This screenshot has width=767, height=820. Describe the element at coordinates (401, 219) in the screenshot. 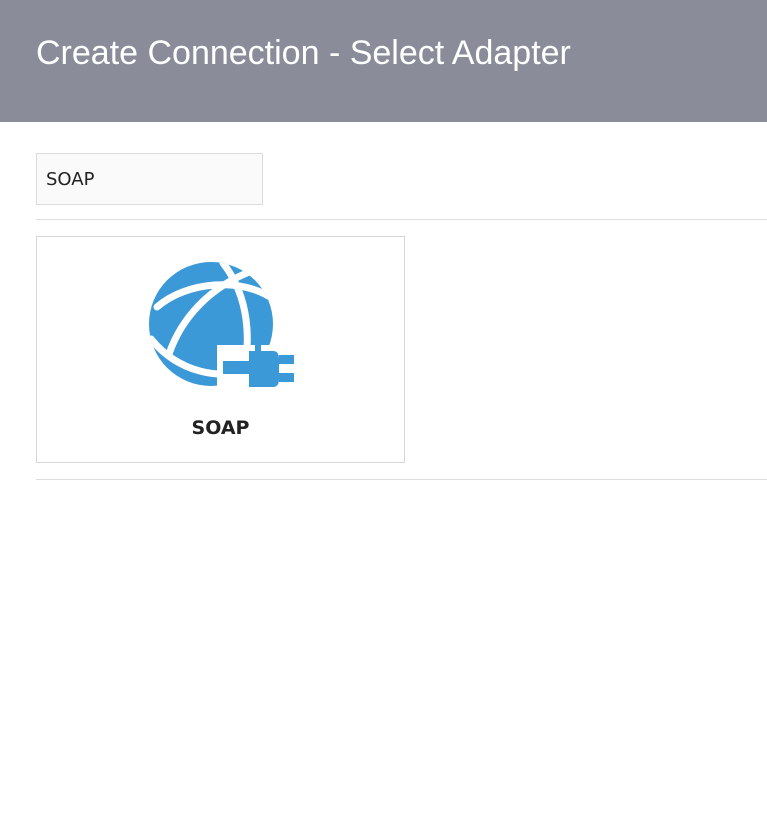

I see `divider-top` at that location.